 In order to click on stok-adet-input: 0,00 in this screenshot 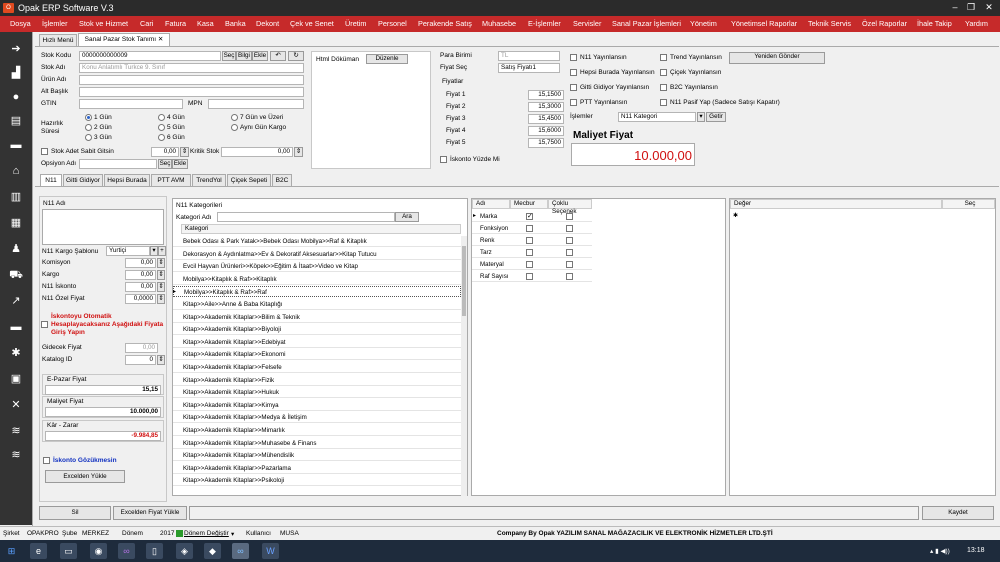, I will do `click(165, 152)`.